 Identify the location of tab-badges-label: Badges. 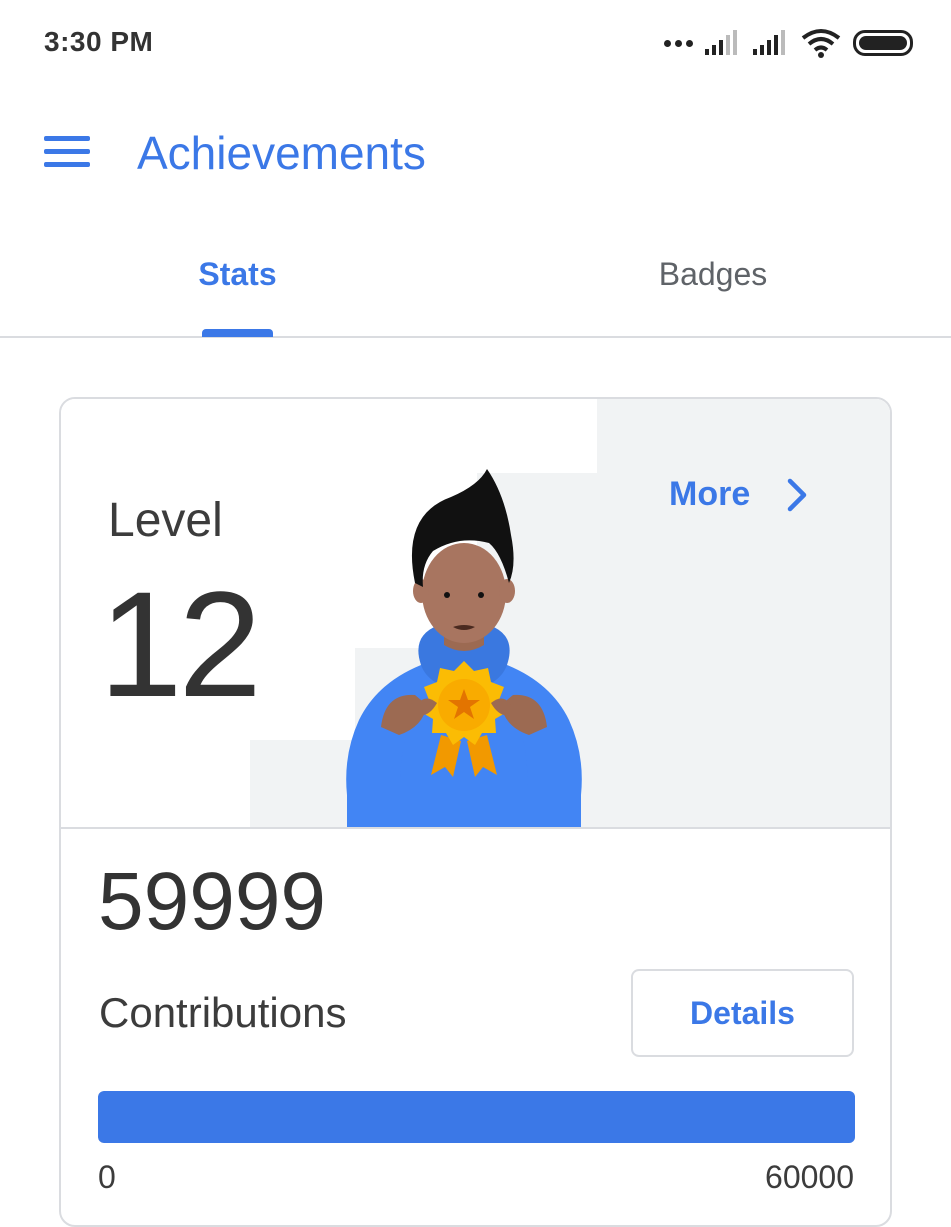
(713, 274).